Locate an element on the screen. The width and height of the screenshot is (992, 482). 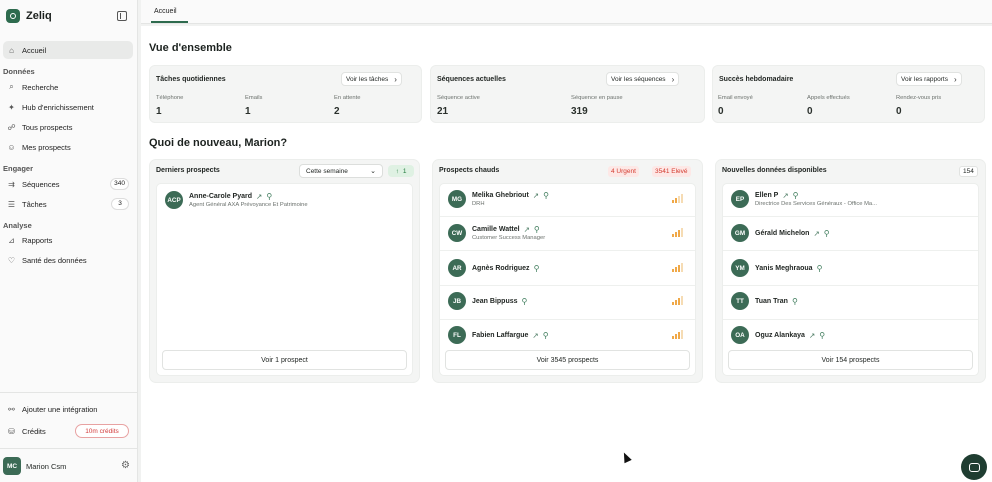
prospect-name: Anne-Carole Pyard is located at coordinates (220, 196).